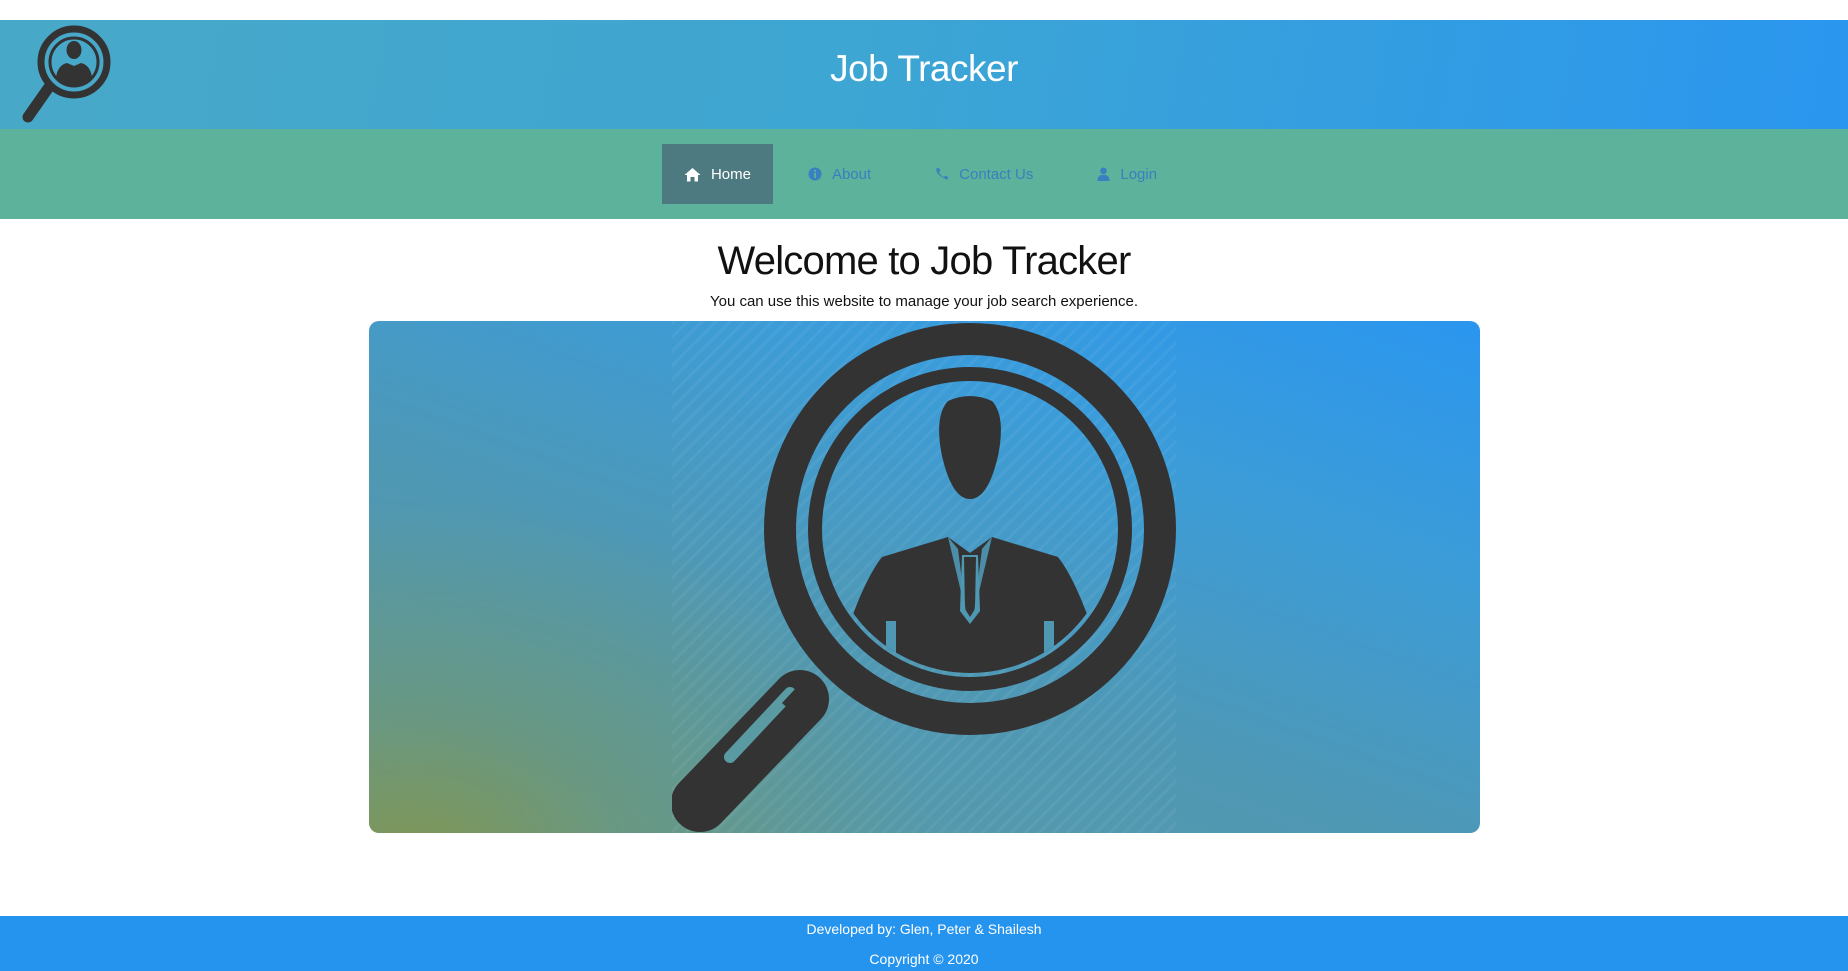 This screenshot has height=971, width=1848. Describe the element at coordinates (851, 174) in the screenshot. I see `nav-item-label: About` at that location.